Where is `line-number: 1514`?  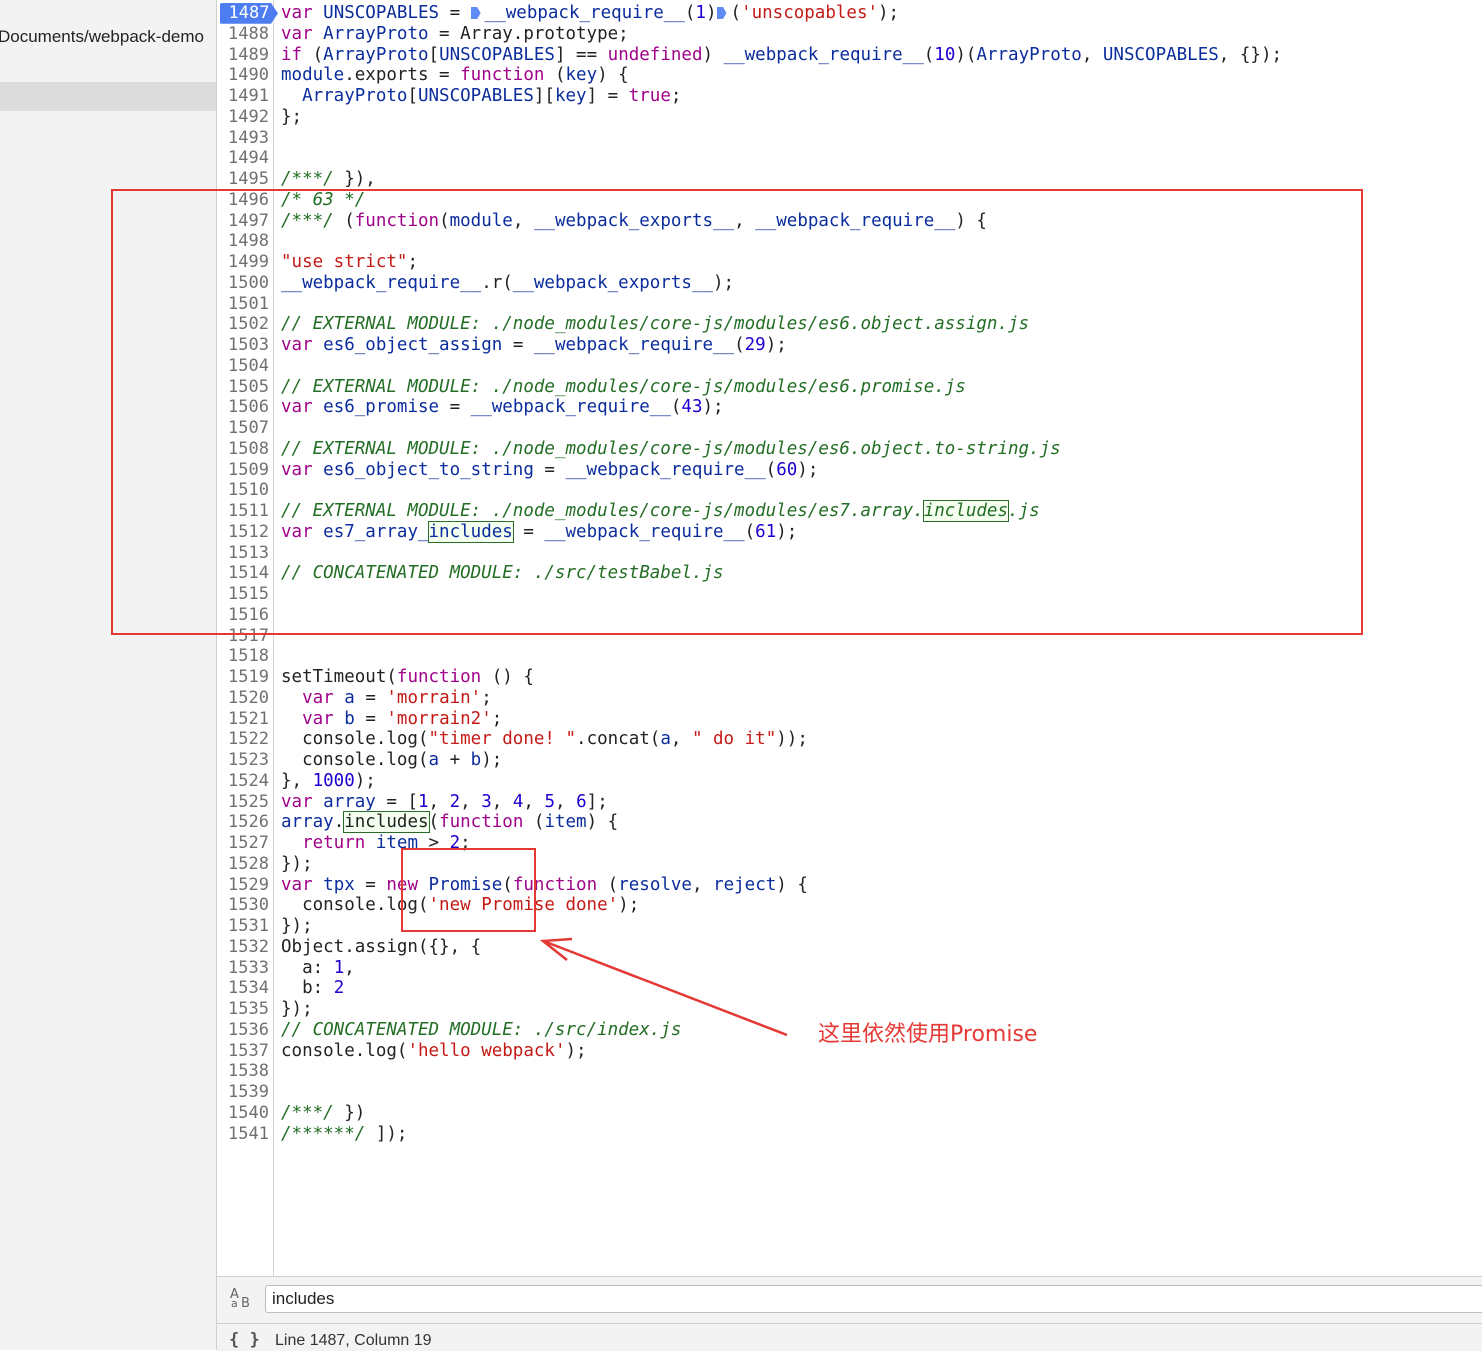
line-number: 1514 is located at coordinates (243, 573).